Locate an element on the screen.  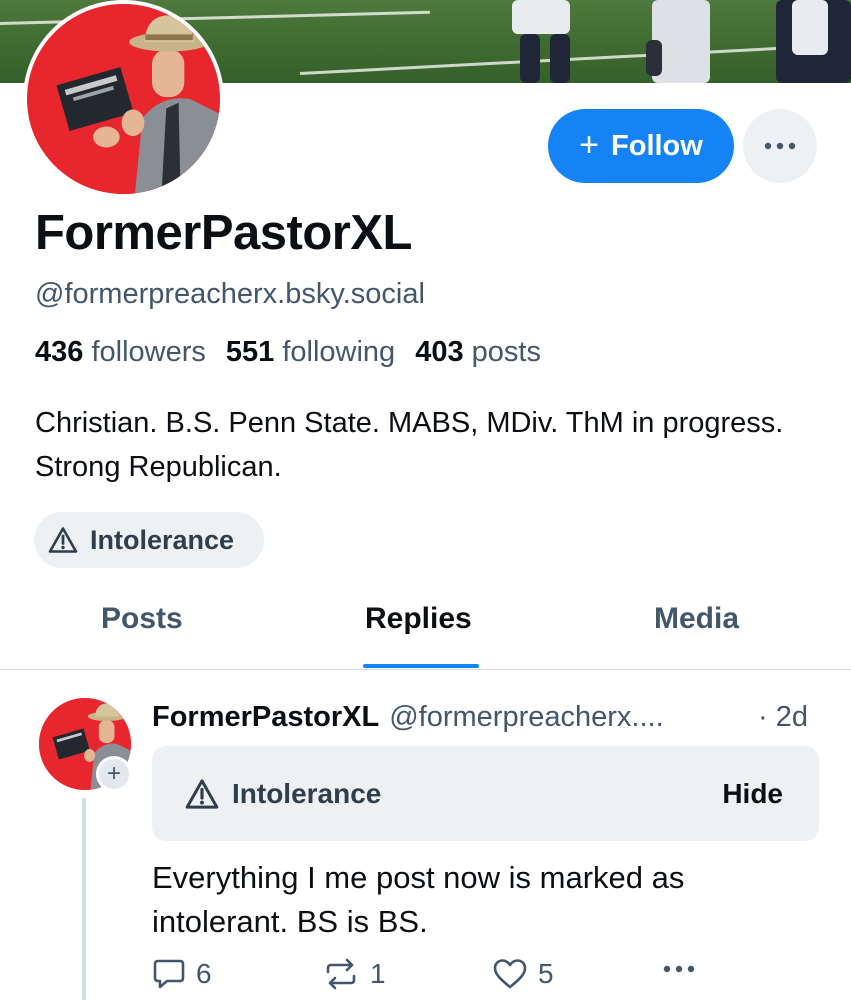
tab-media: Media is located at coordinates (696, 619).